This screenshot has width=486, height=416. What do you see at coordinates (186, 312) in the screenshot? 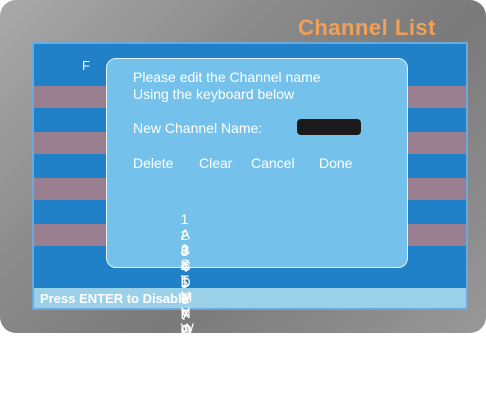
I see `keyboard-key: V` at bounding box center [186, 312].